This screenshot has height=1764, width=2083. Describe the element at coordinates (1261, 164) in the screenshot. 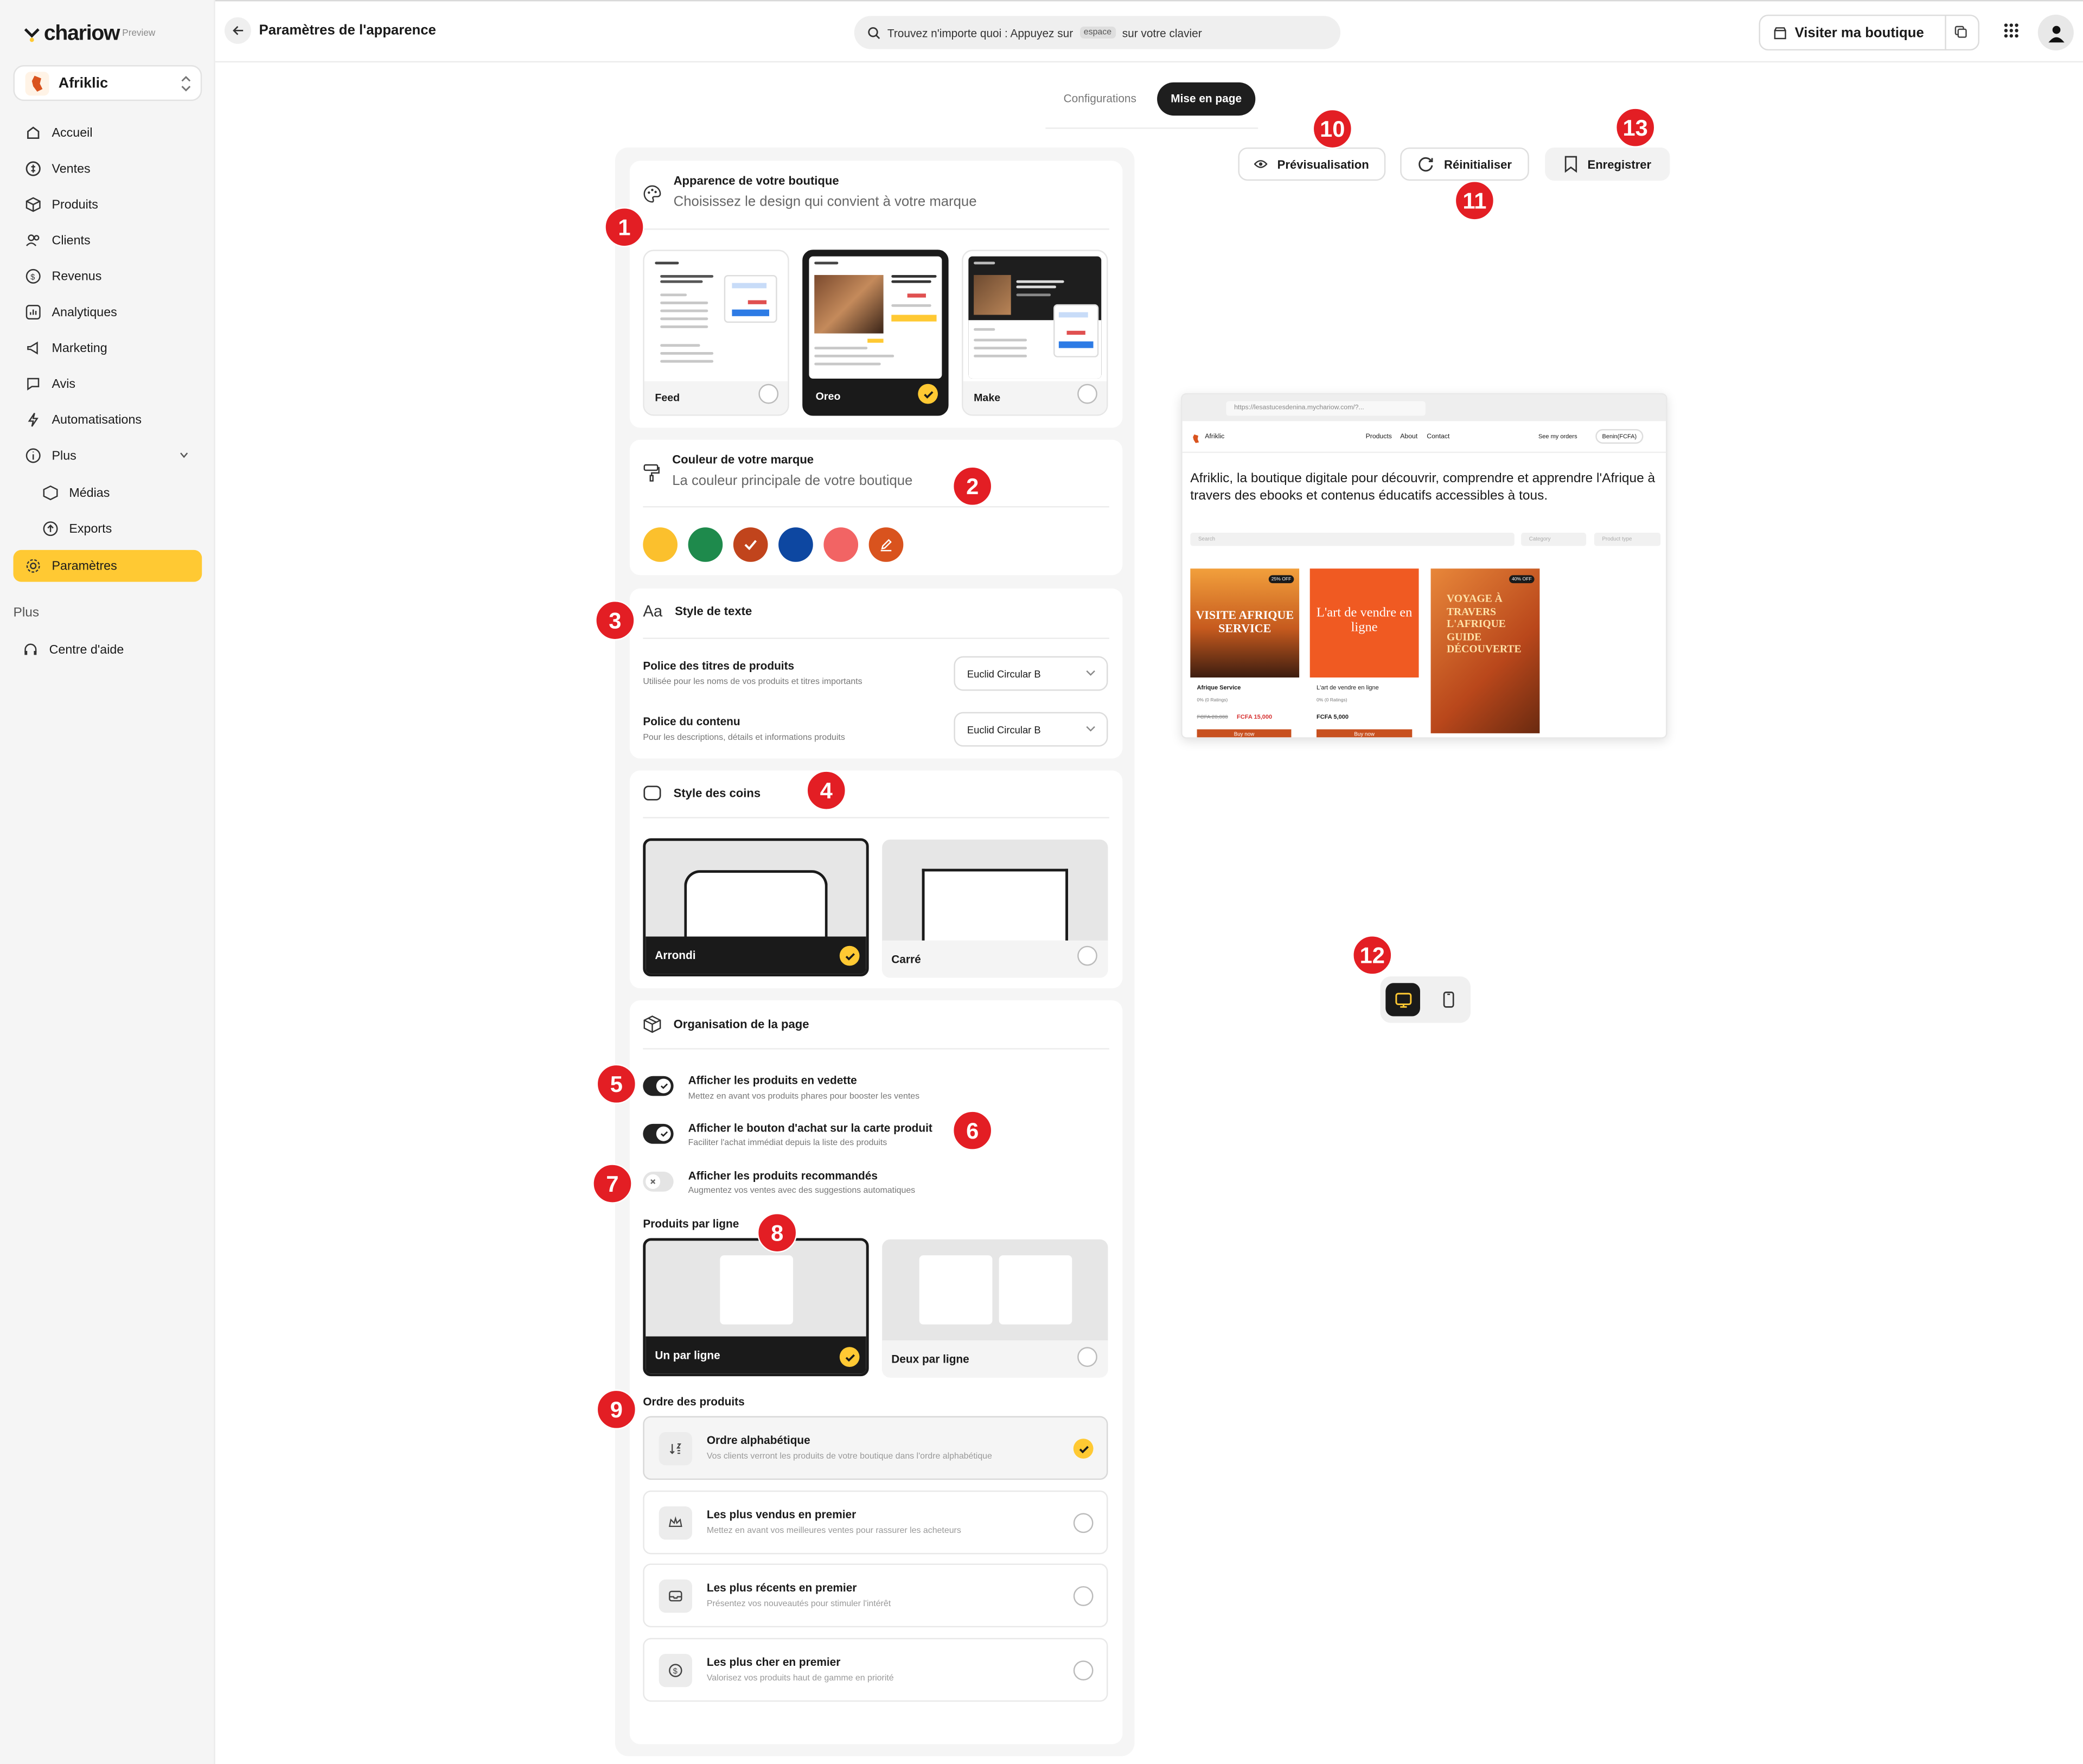

I see `eye-icon` at that location.